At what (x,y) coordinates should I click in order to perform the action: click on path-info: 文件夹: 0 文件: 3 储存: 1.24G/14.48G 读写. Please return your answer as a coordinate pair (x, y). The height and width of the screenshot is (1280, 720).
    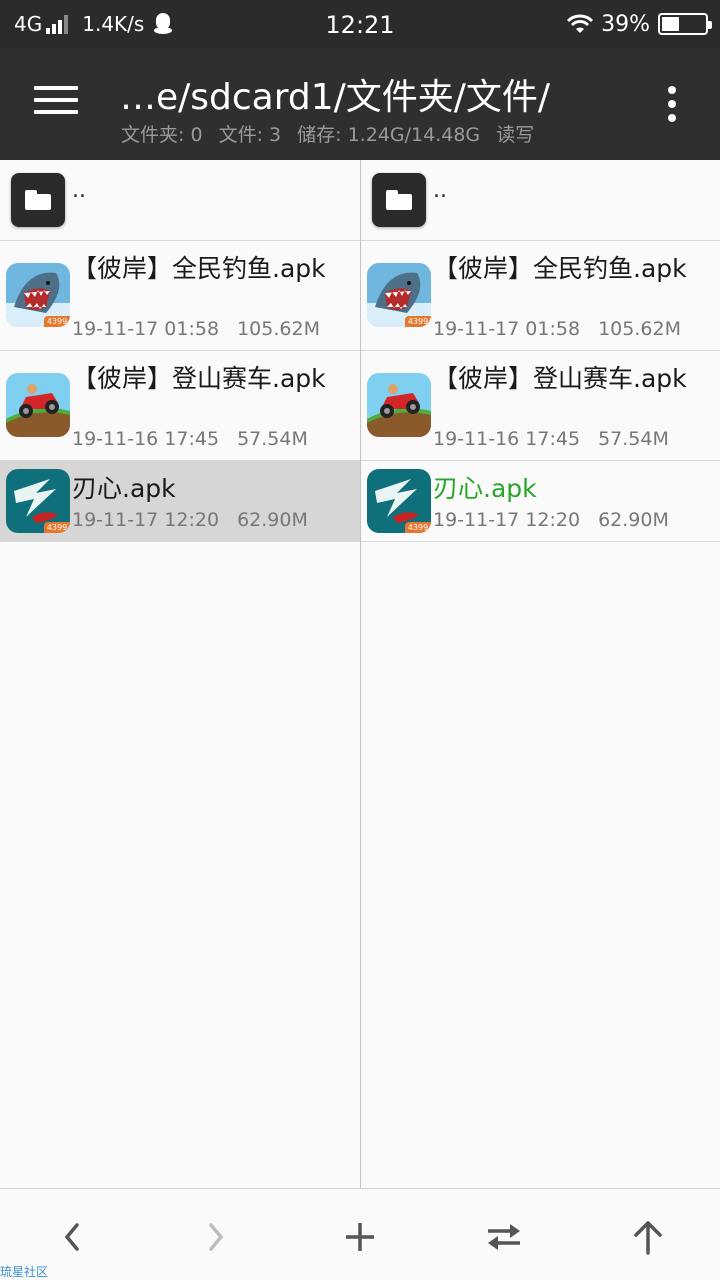
    Looking at the image, I should click on (332, 133).